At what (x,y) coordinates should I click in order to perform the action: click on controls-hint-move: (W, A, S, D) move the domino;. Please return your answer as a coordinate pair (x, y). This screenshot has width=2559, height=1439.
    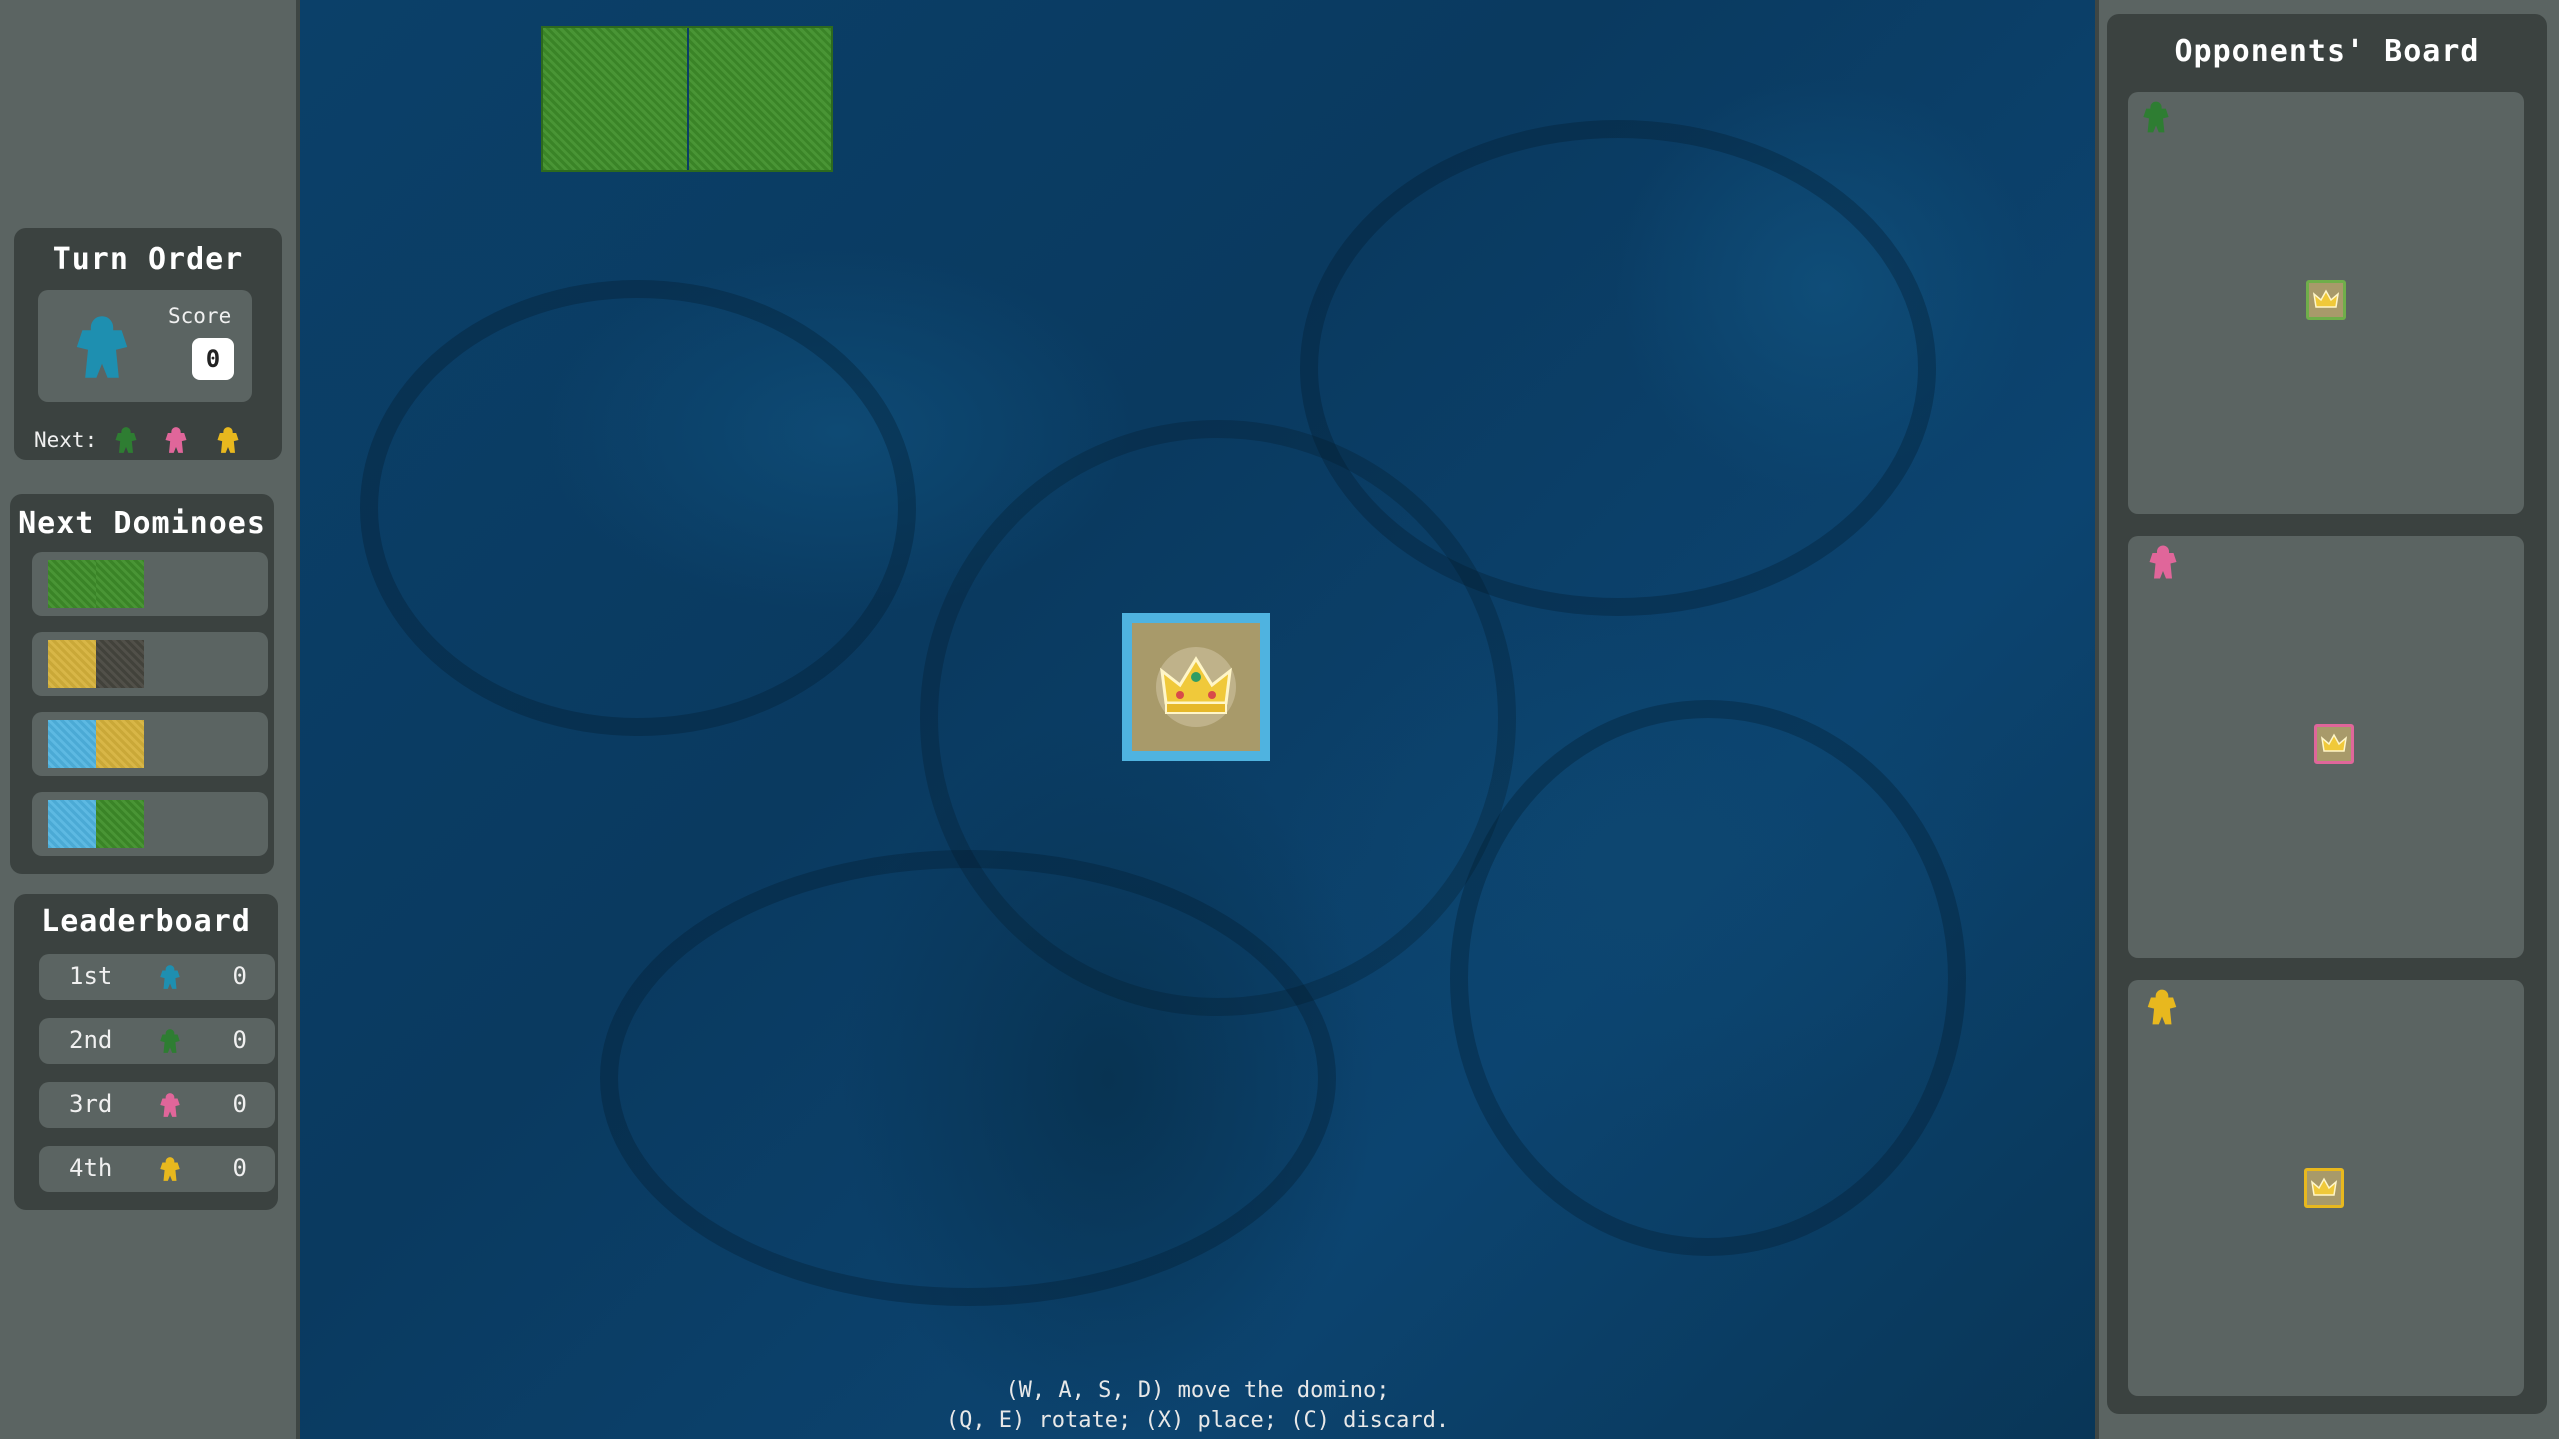
    Looking at the image, I should click on (1197, 1390).